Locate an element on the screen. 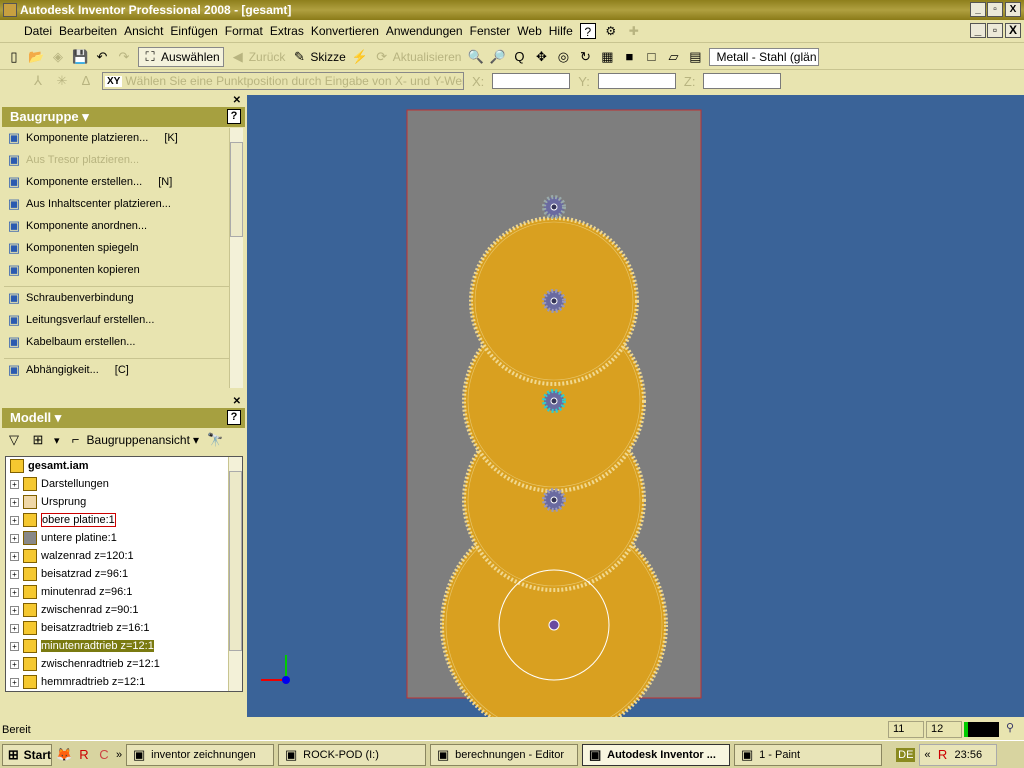 Image resolution: width=1024 pixels, height=768 pixels. whats-this-icon: ⚙ is located at coordinates (611, 31).